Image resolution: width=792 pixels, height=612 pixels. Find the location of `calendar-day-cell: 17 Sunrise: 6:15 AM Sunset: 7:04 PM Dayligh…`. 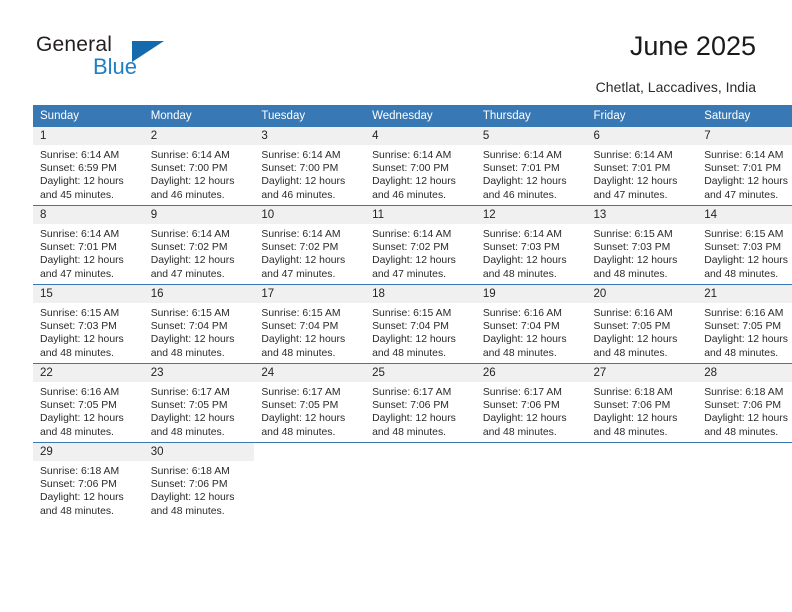

calendar-day-cell: 17 Sunrise: 6:15 AM Sunset: 7:04 PM Dayligh… is located at coordinates (310, 324).